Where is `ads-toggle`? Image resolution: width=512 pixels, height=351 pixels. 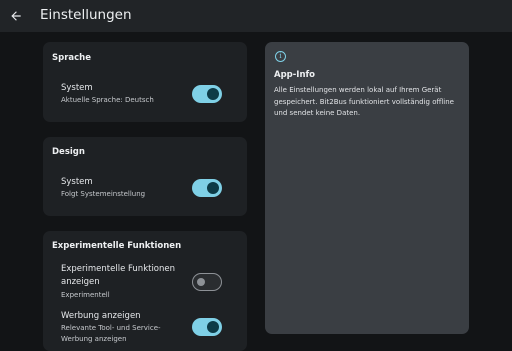
ads-toggle is located at coordinates (207, 327).